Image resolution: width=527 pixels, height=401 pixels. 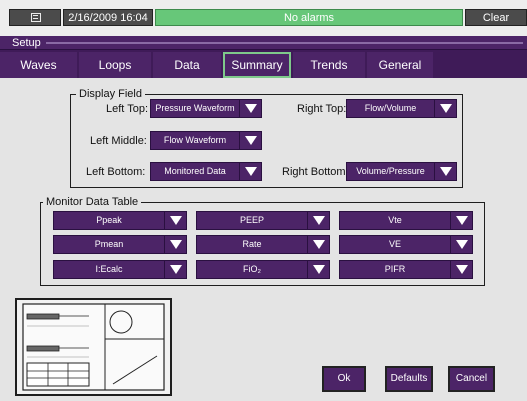 I want to click on right-bottom-value: Volume/Pressure, so click(x=390, y=171).